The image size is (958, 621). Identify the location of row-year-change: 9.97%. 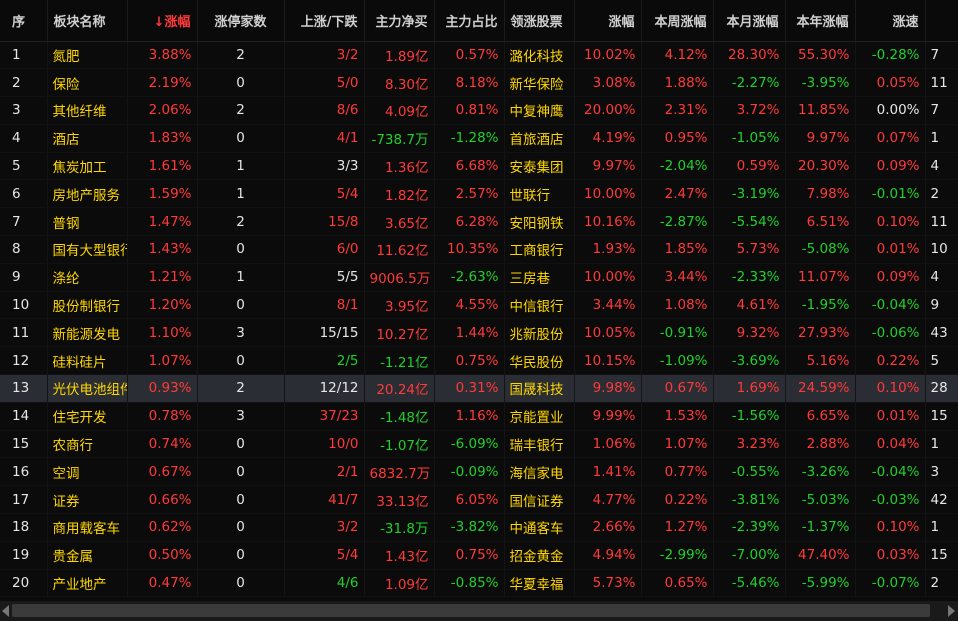
(820, 138).